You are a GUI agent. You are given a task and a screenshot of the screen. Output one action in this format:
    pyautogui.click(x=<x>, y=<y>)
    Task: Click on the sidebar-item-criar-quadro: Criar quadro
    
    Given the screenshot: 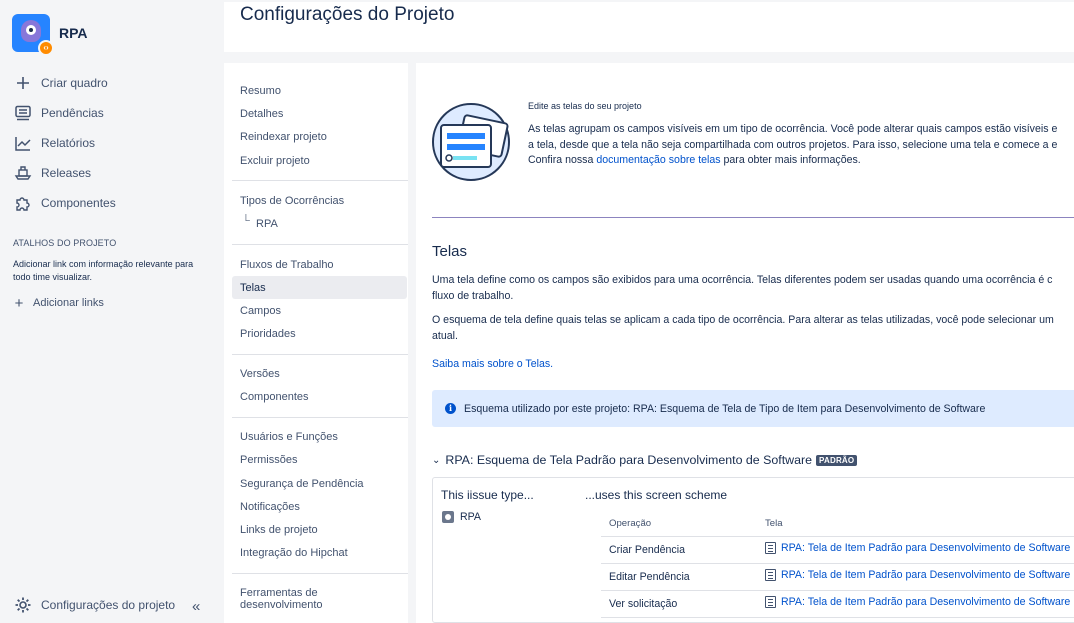 What is the action you would take?
    pyautogui.click(x=112, y=83)
    